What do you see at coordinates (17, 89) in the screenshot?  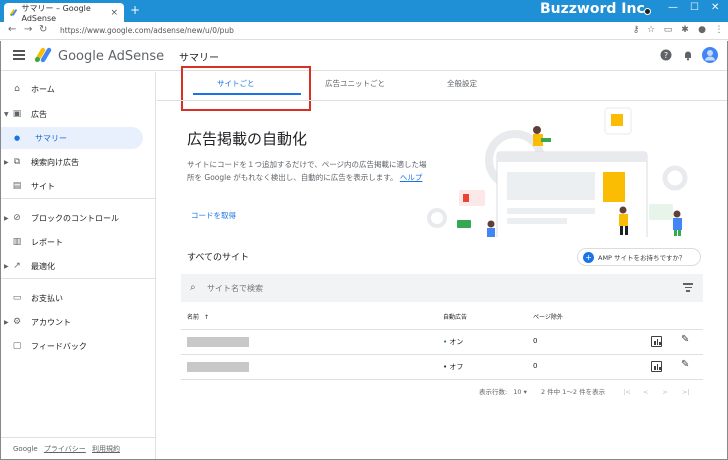 I see `home-icon: ⌂` at bounding box center [17, 89].